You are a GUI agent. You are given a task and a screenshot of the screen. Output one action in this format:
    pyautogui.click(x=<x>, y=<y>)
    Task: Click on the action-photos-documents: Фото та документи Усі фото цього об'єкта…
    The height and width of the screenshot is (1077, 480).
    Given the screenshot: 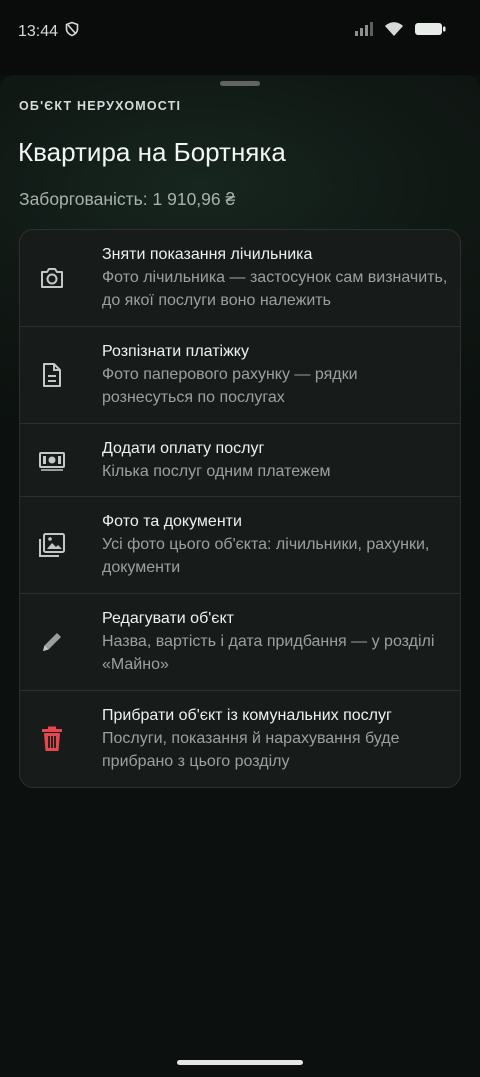 What is the action you would take?
    pyautogui.click(x=240, y=545)
    